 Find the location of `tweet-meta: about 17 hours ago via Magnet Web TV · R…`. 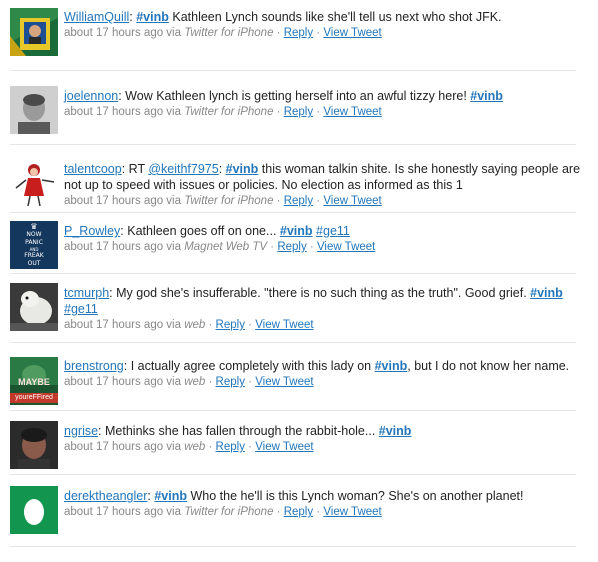

tweet-meta: about 17 hours ago via Magnet Web TV · R… is located at coordinates (323, 247).